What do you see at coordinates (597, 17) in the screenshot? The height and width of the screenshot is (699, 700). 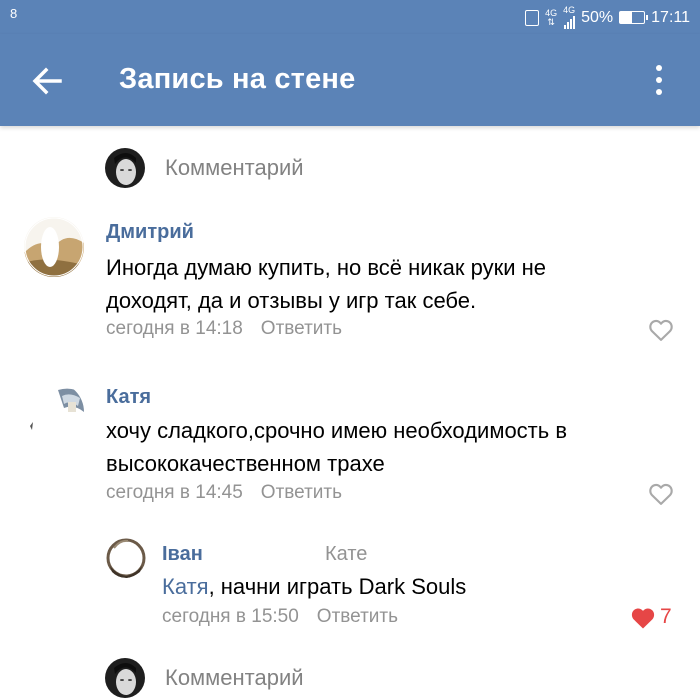 I see `battery-percent: 50%` at bounding box center [597, 17].